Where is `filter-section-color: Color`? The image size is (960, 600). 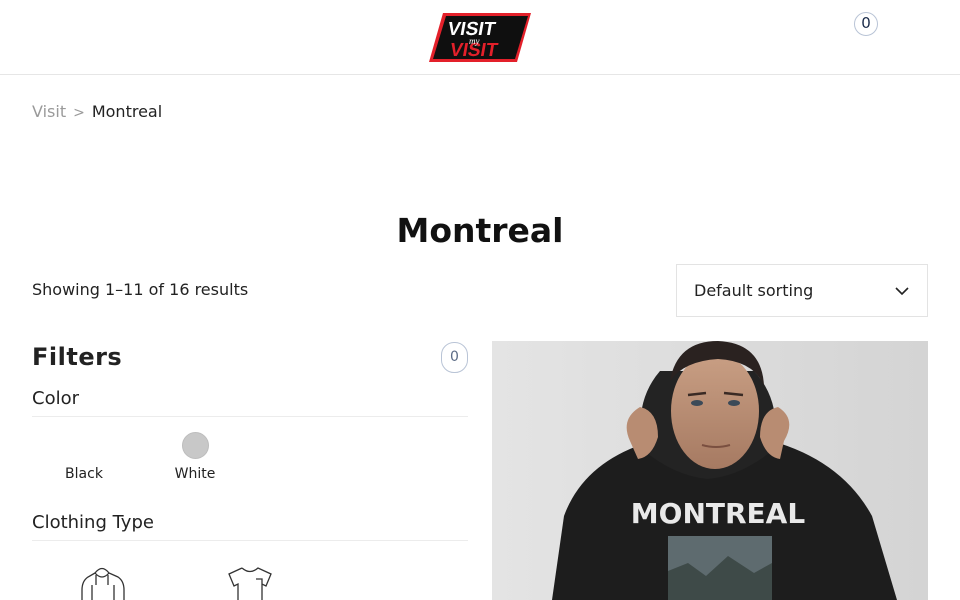
filter-section-color: Color is located at coordinates (55, 399).